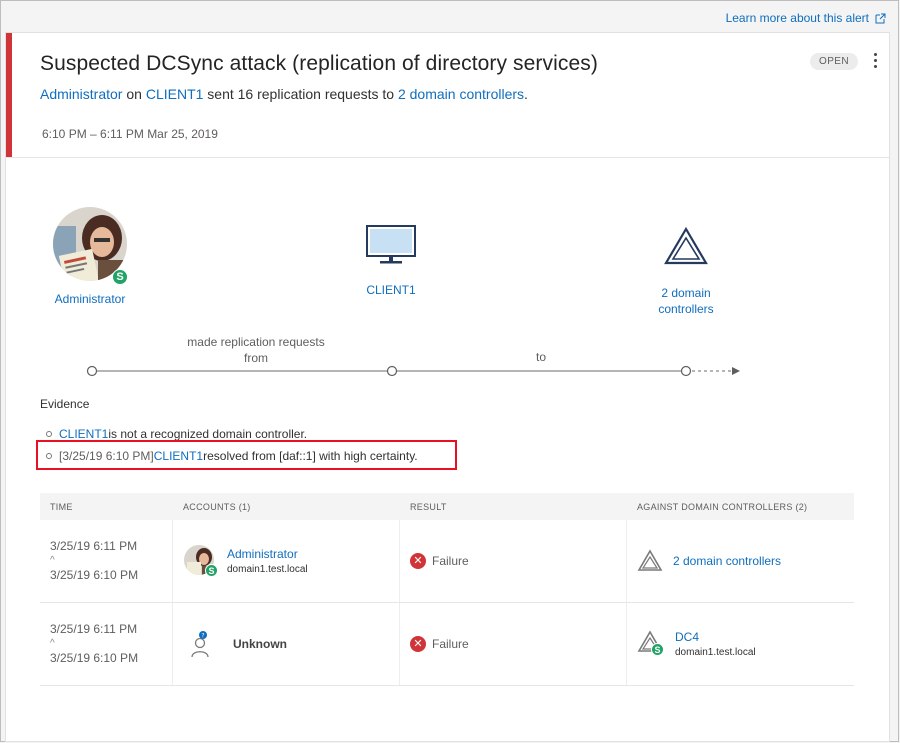 This screenshot has height=743, width=900. I want to click on bullet-icon, so click(49, 434).